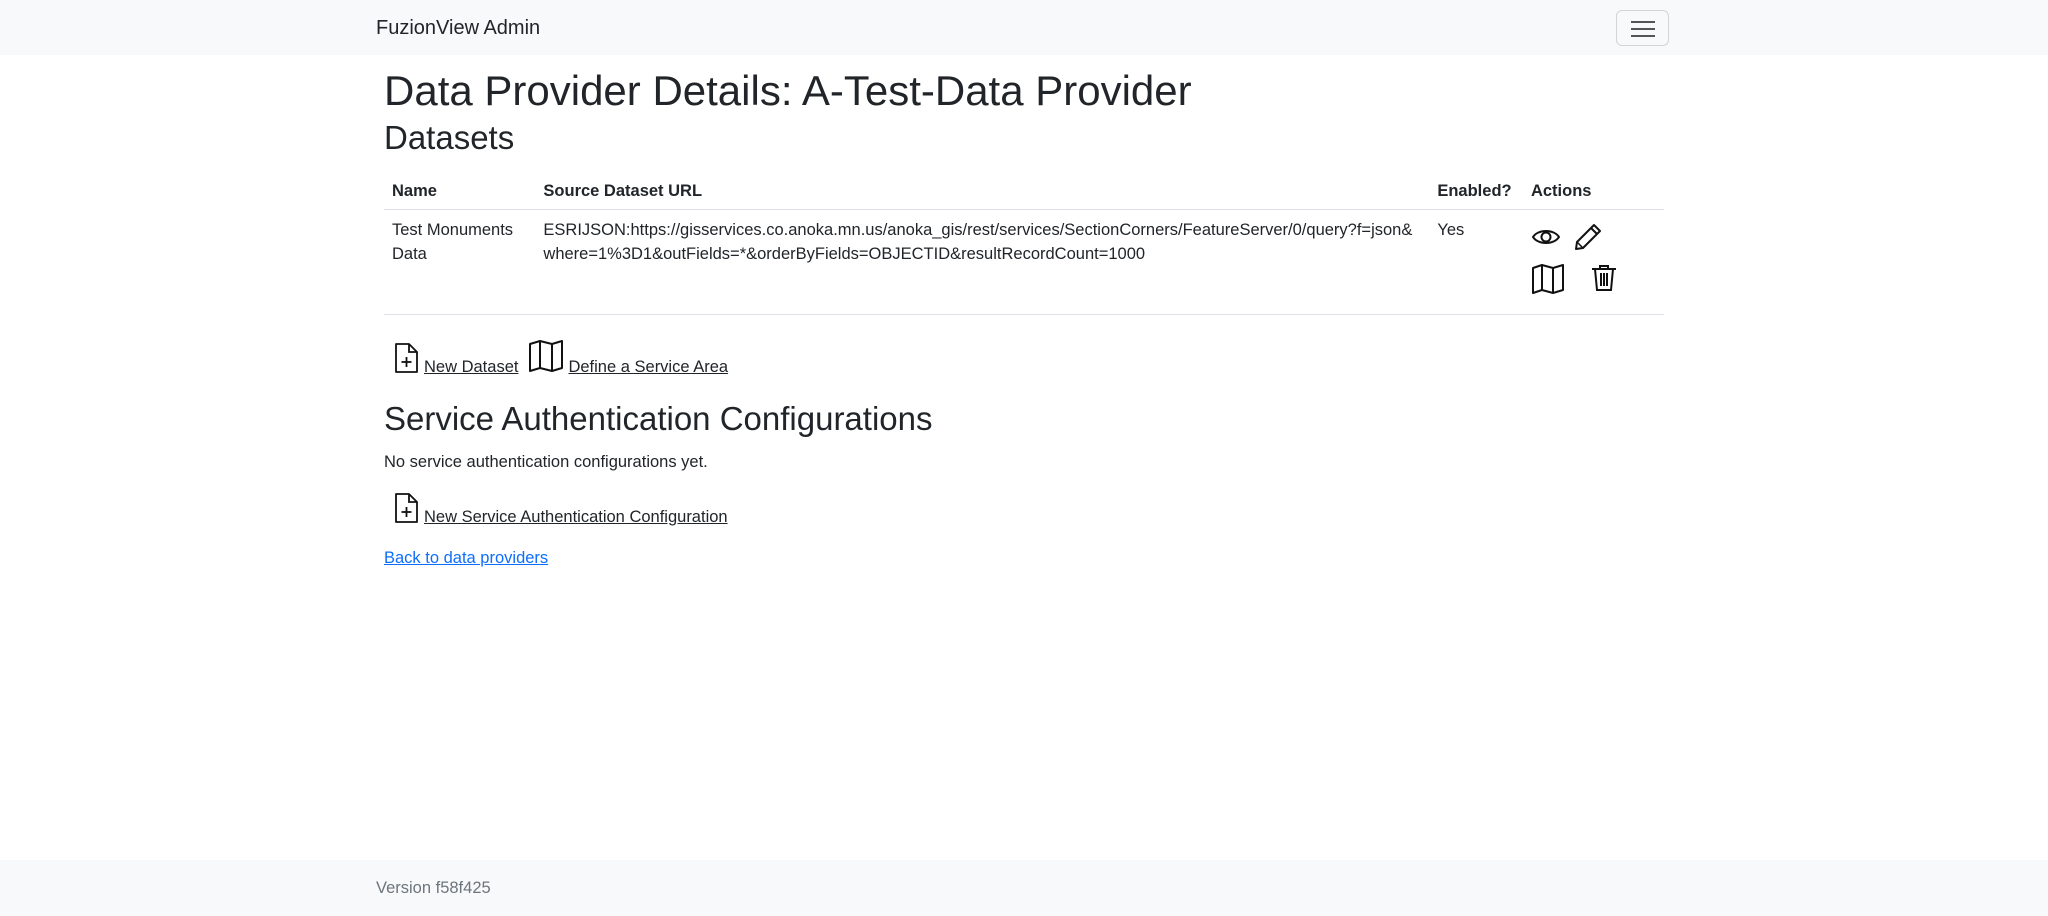 This screenshot has width=2048, height=916. I want to click on dataset-map-button, so click(1552, 278).